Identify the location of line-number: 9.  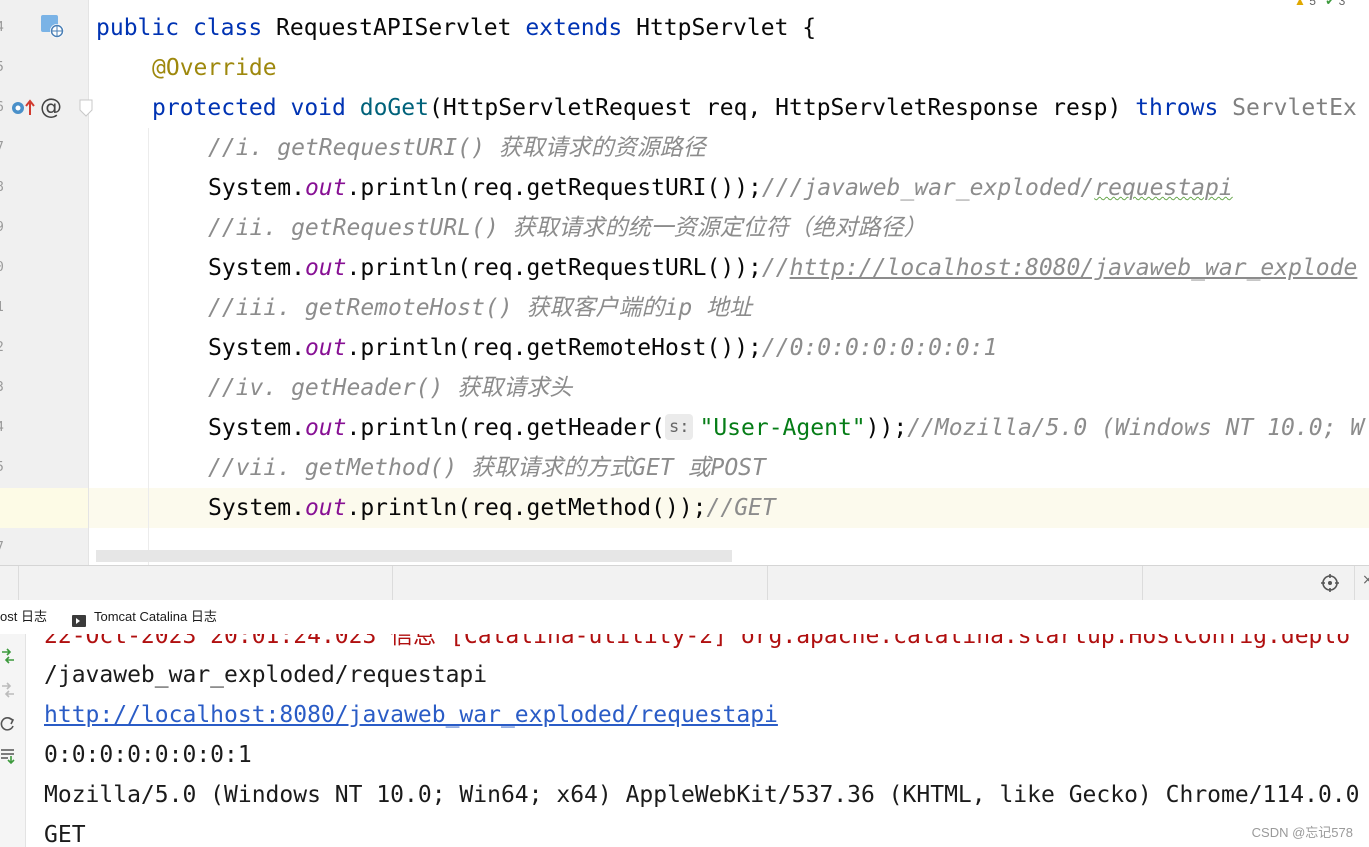
(3, 227).